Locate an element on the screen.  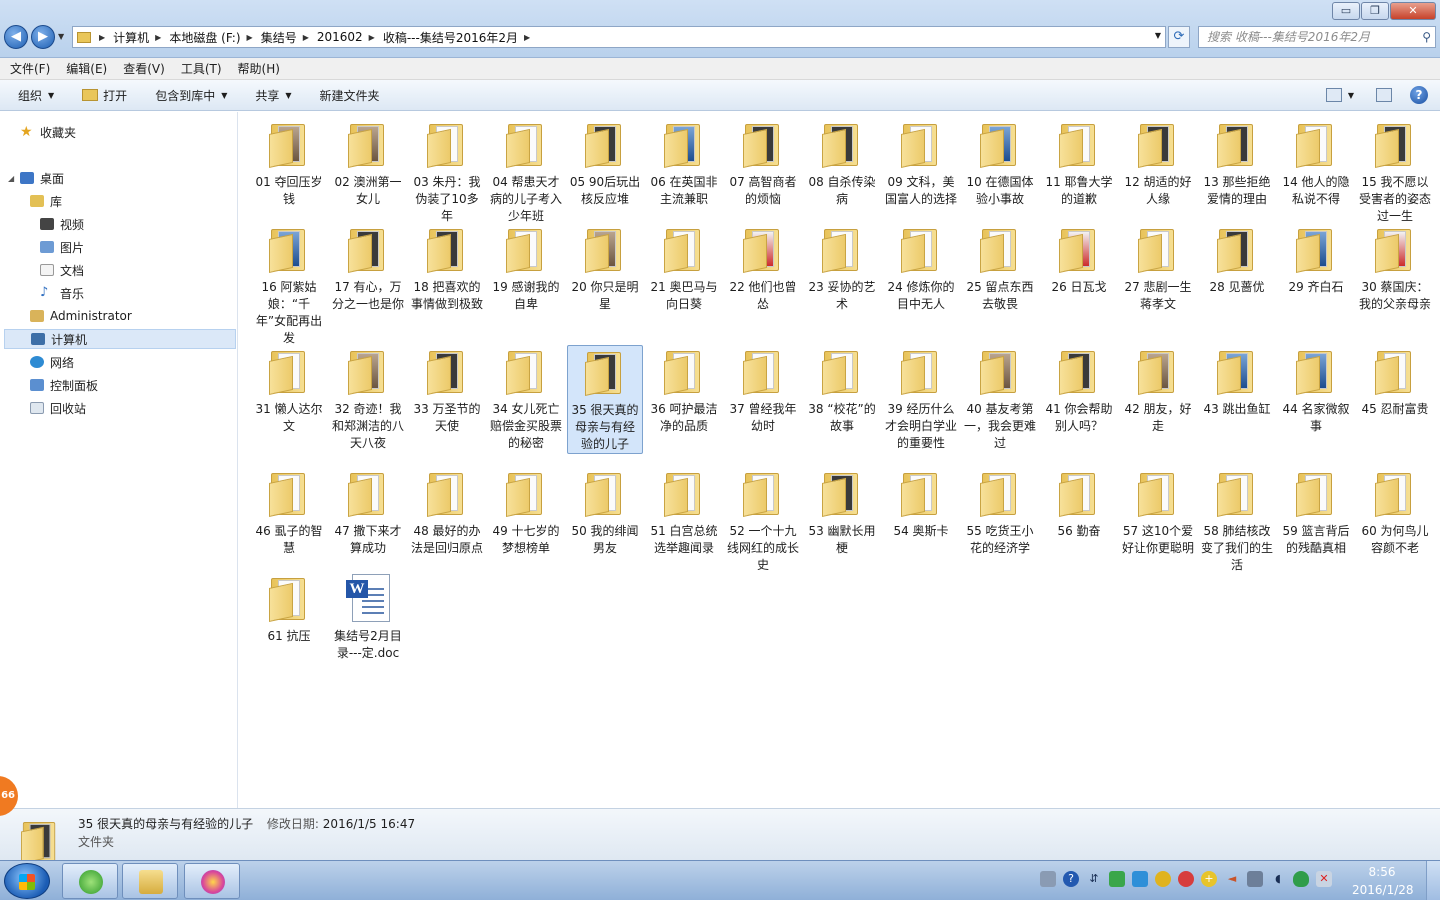
taskbar-app-flower is located at coordinates (212, 881).